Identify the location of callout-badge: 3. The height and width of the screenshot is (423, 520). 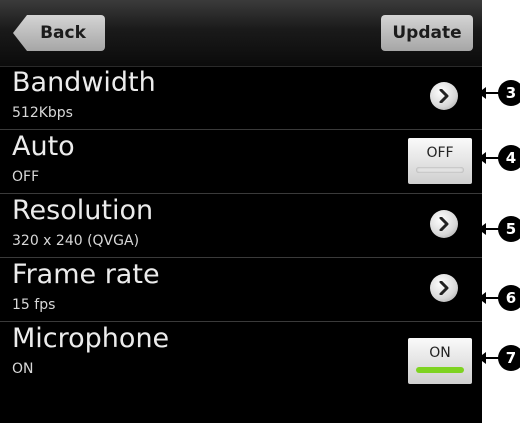
(509, 93).